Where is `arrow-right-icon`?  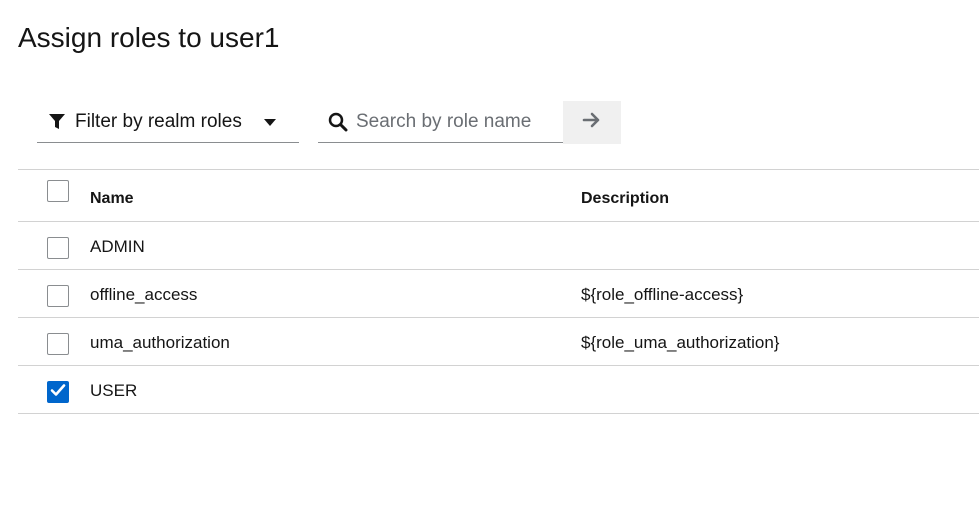 arrow-right-icon is located at coordinates (592, 122).